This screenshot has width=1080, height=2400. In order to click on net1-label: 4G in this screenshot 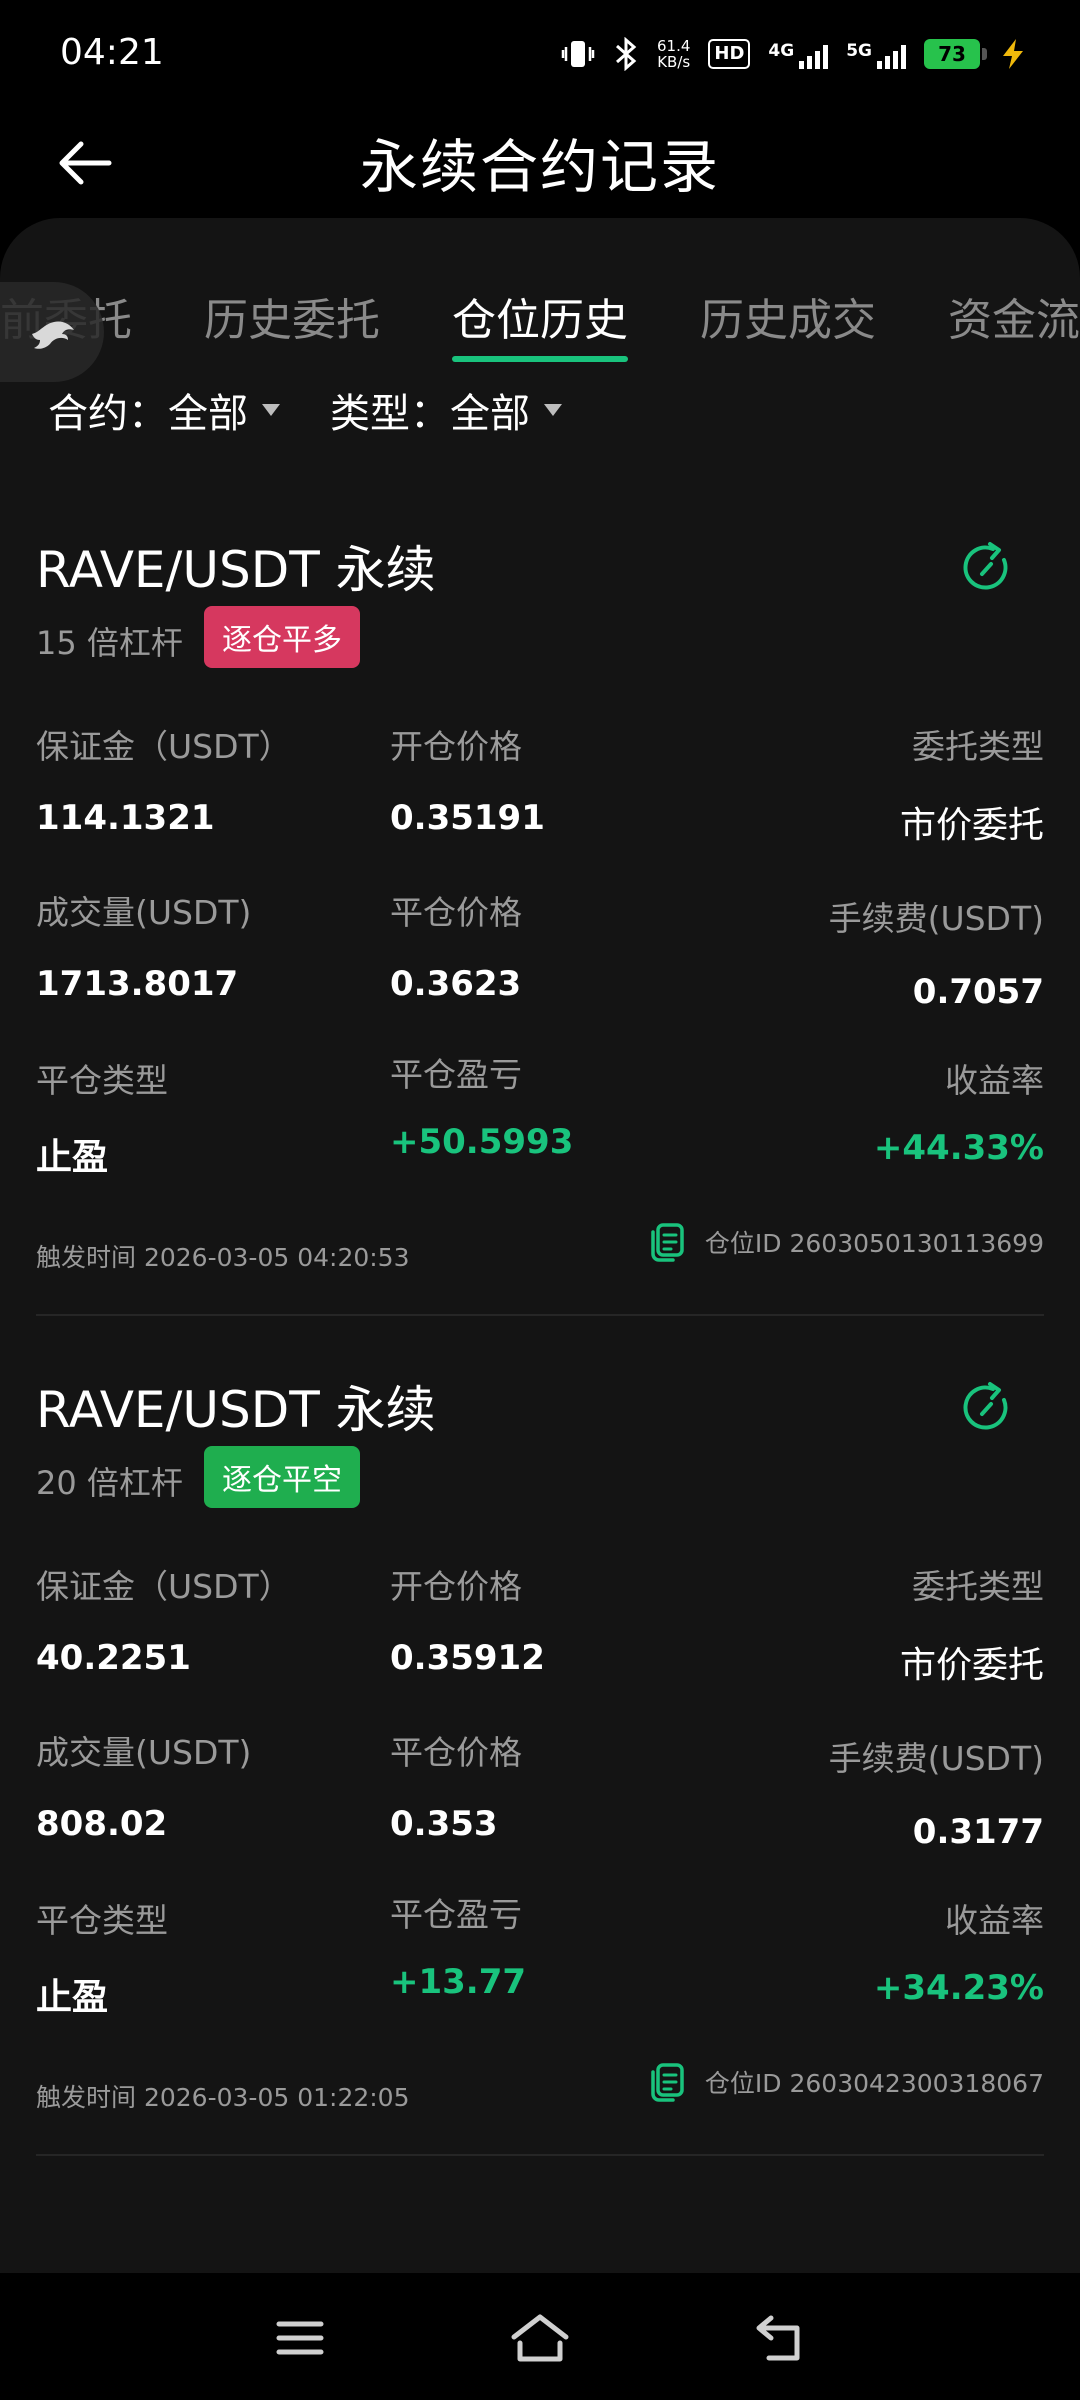, I will do `click(781, 51)`.